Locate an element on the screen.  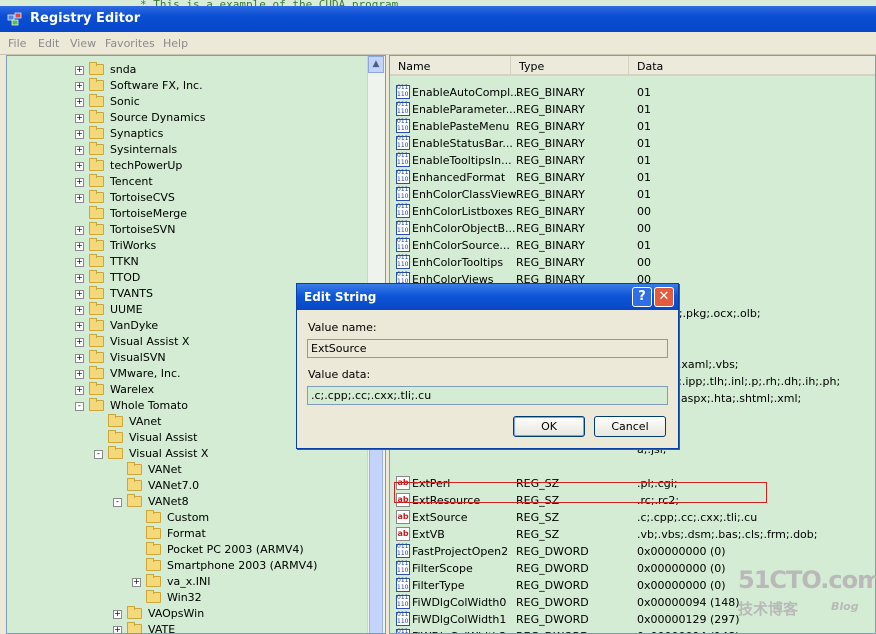
value-row is located at coordinates (632, 466).